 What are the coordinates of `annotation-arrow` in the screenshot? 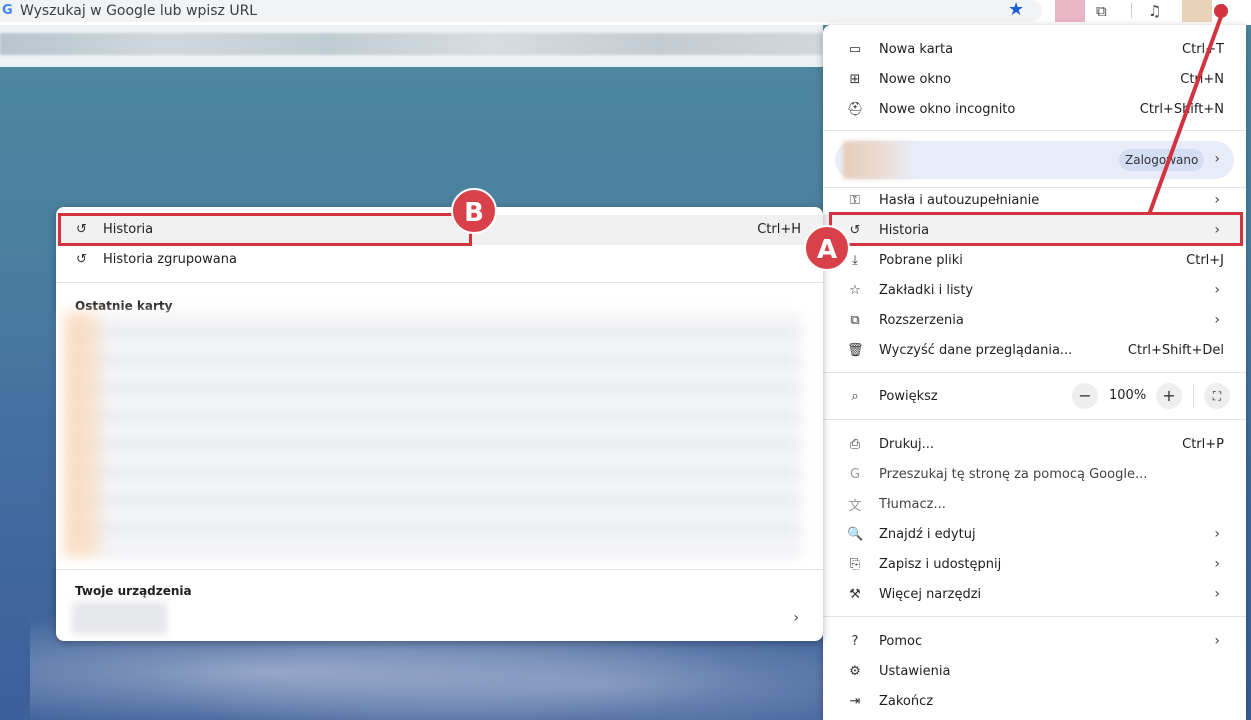 It's located at (1188, 109).